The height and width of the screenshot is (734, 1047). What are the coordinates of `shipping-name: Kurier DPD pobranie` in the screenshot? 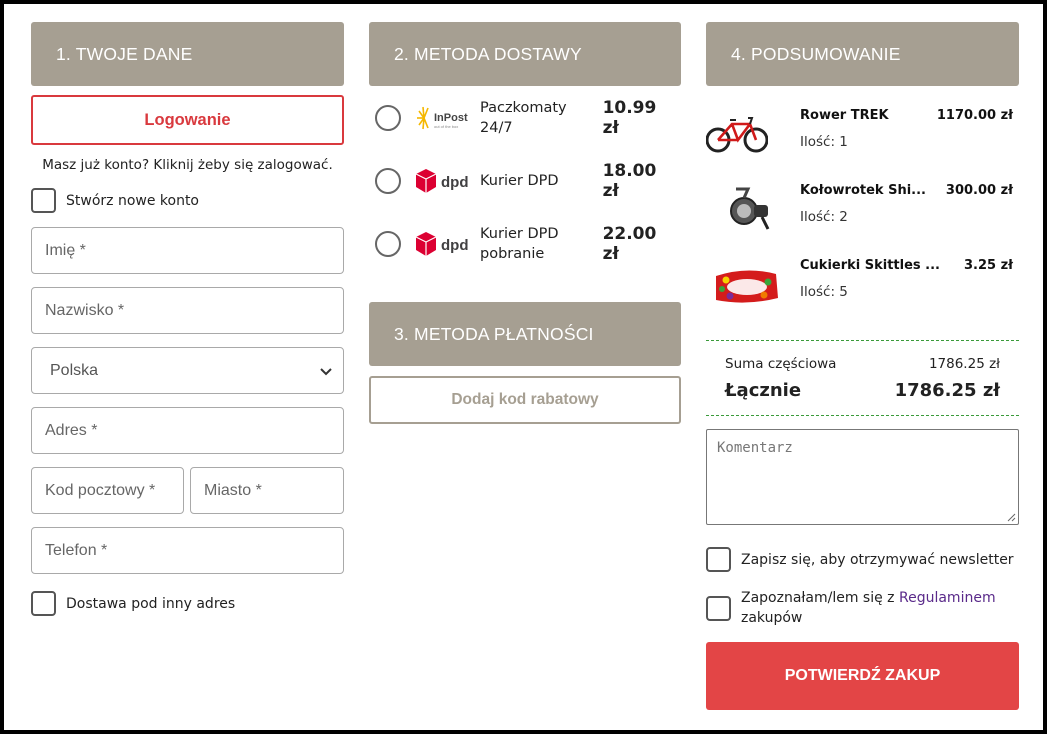 It's located at (519, 243).